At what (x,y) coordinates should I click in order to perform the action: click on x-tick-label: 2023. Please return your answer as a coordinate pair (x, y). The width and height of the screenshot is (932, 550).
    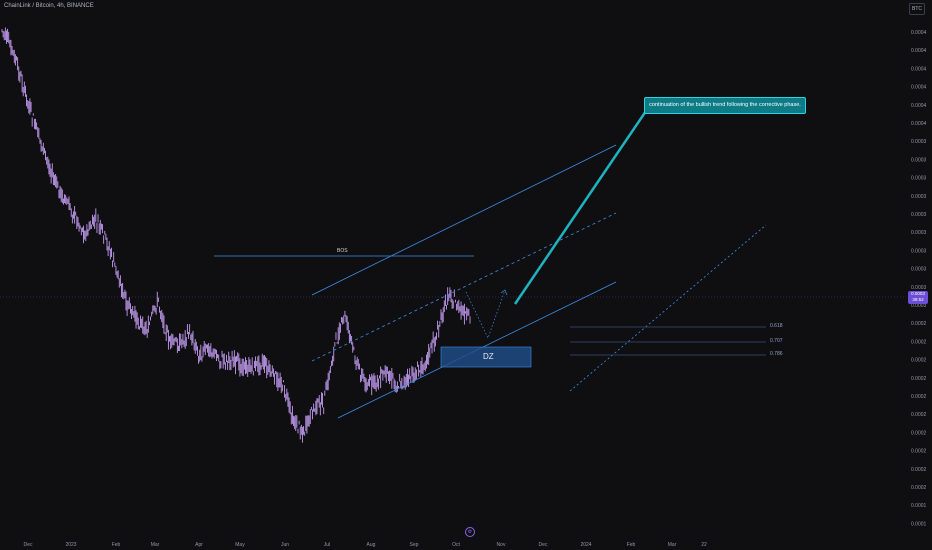
    Looking at the image, I should click on (70, 545).